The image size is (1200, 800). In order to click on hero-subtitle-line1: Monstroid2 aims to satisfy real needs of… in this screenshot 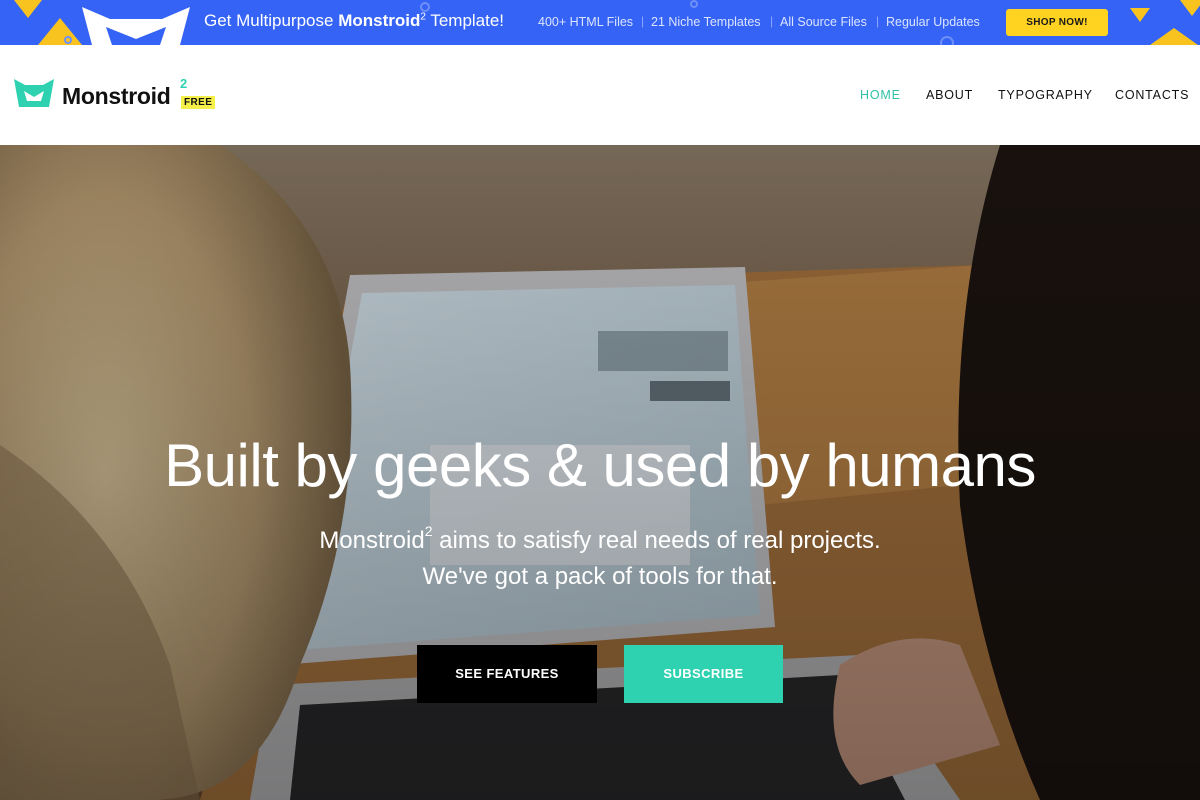, I will do `click(600, 539)`.